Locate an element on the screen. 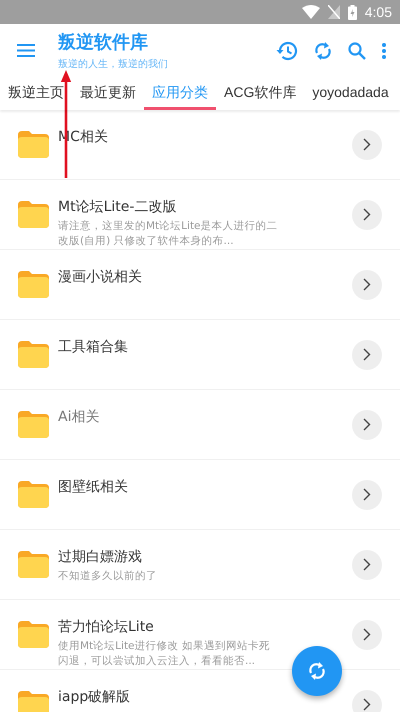 This screenshot has height=712, width=400. app-subtitle: 叛逆的人生，叛逆的我们 is located at coordinates (113, 64).